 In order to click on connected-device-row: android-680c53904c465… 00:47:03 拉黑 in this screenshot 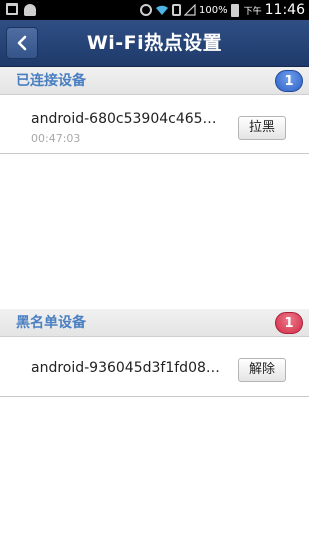, I will do `click(154, 125)`.